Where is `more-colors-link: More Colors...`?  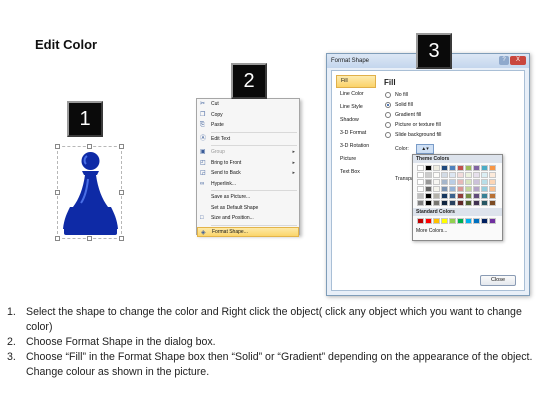 more-colors-link: More Colors... is located at coordinates (457, 231).